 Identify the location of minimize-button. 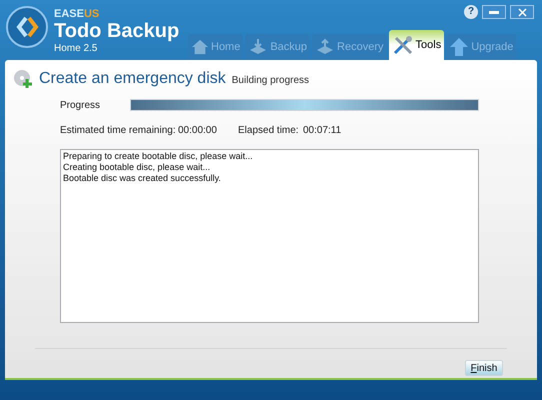
(494, 12).